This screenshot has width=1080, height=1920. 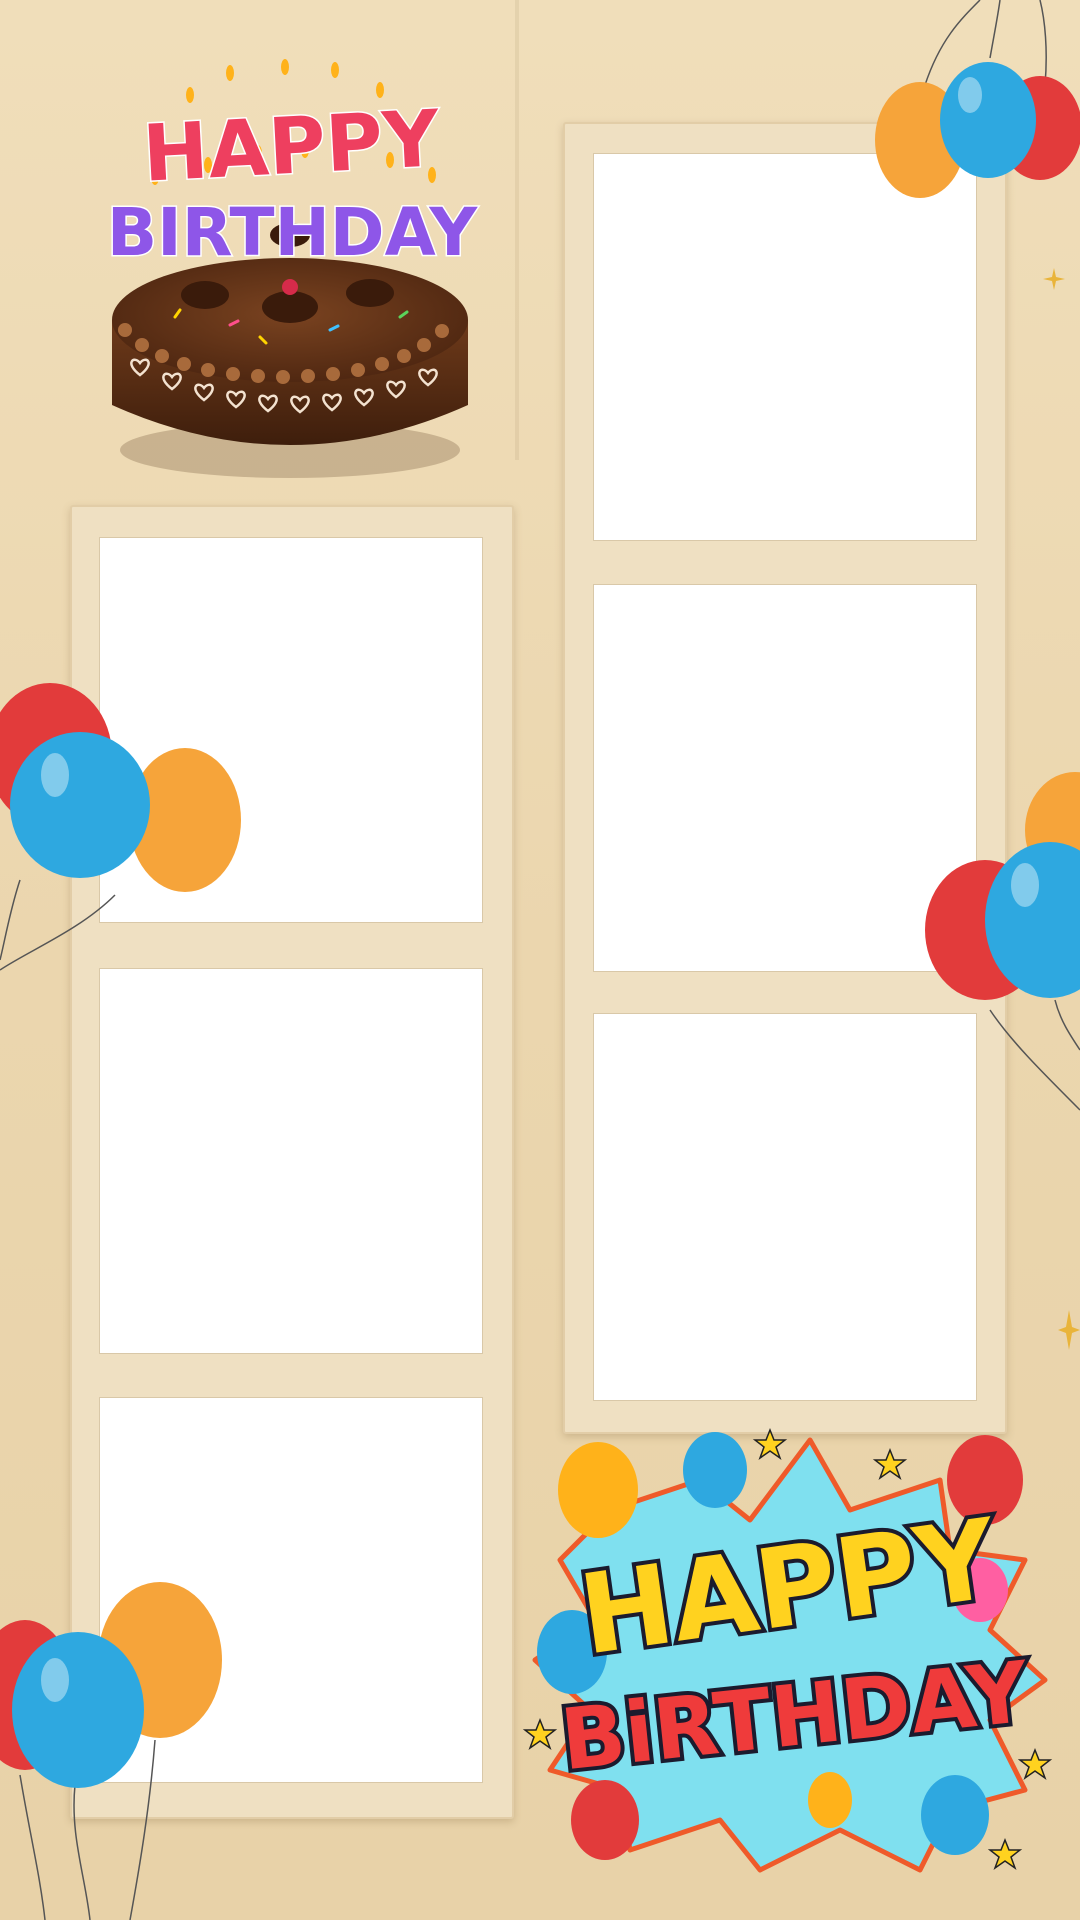 What do you see at coordinates (787, 1650) in the screenshot?
I see `happy-birthday-badge: HAPPY BiRTHDAY` at bounding box center [787, 1650].